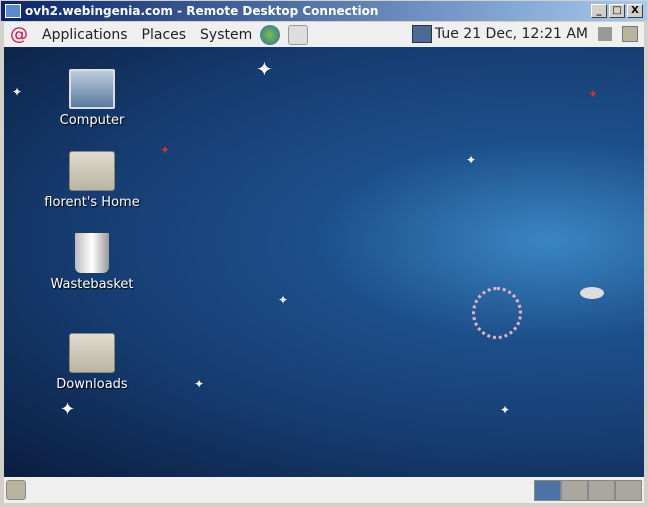  What do you see at coordinates (92, 120) in the screenshot?
I see `icon-label: Computer` at bounding box center [92, 120].